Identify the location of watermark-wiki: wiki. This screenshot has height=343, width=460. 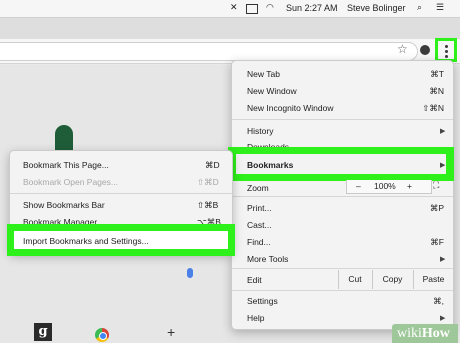
(409, 333).